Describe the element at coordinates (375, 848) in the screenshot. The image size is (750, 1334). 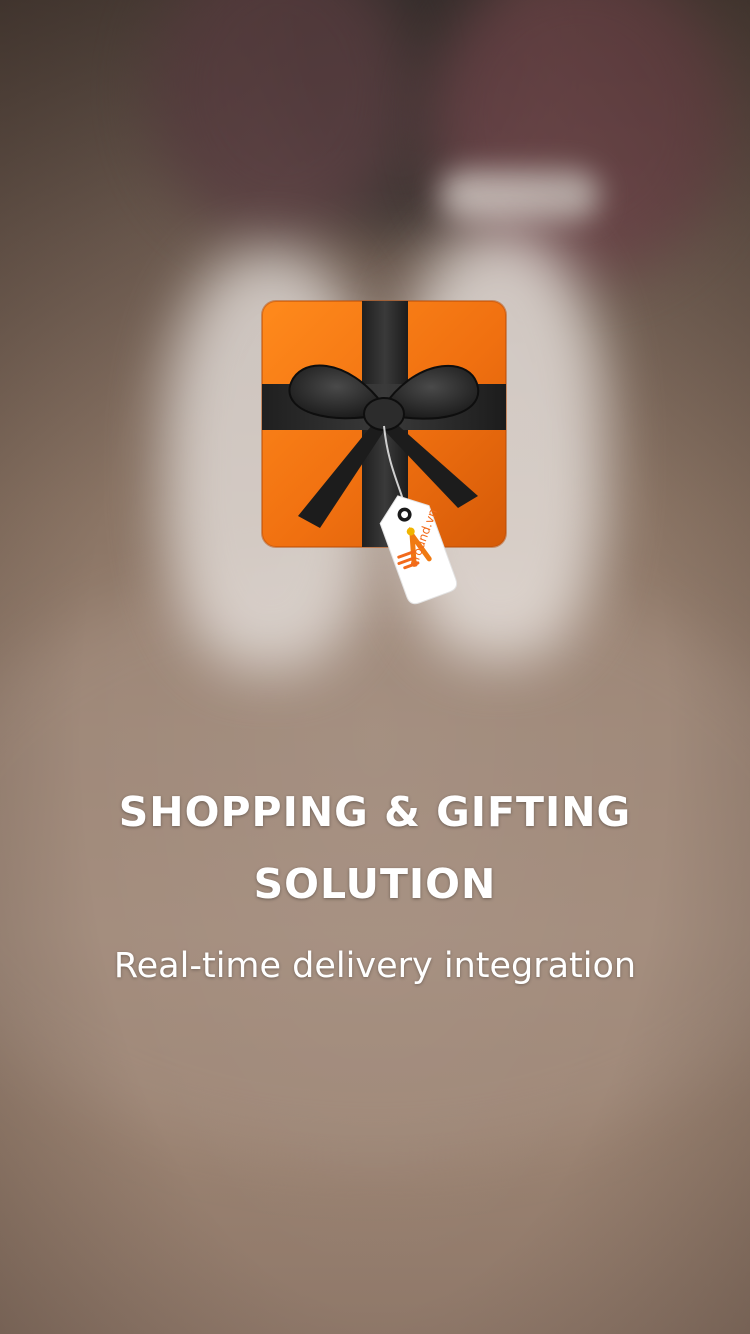
I see `headline: SHOPPING & GIFTING SOLUTION` at that location.